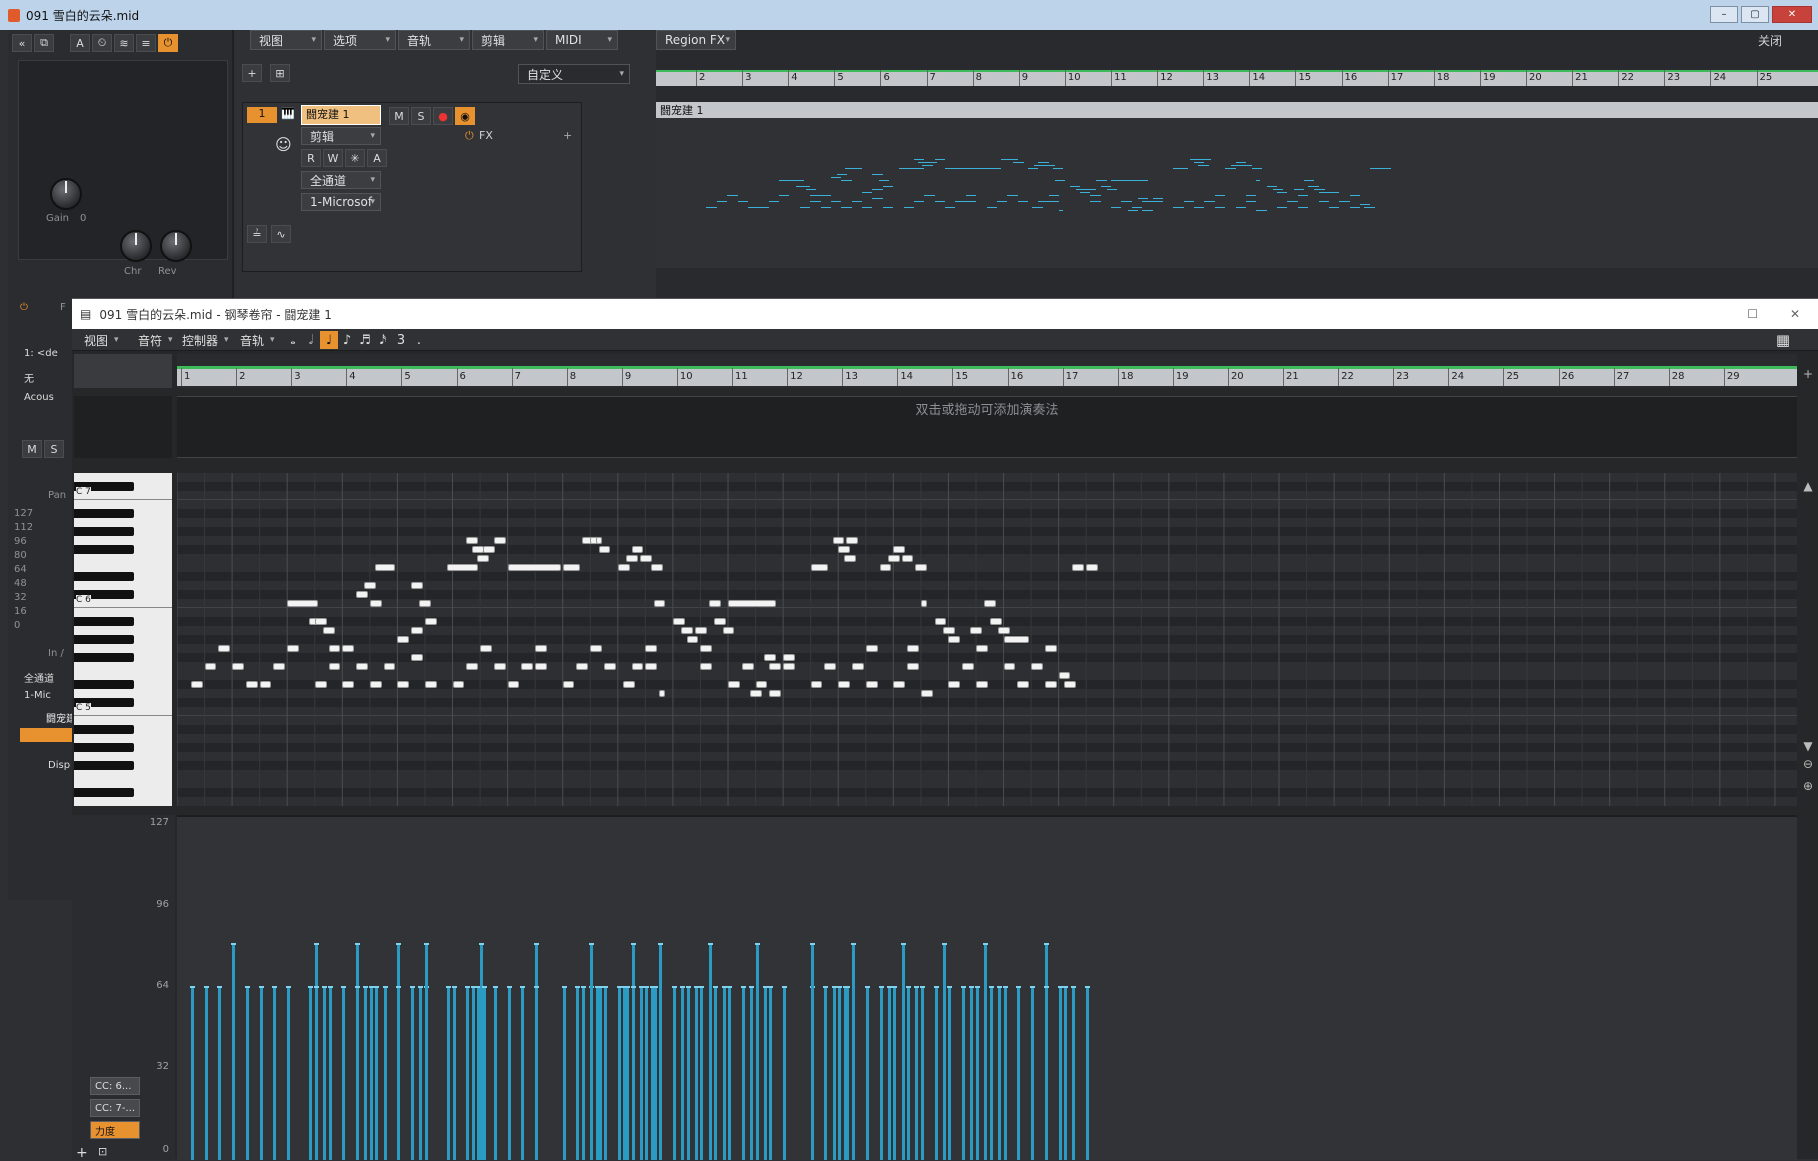  What do you see at coordinates (124, 43) in the screenshot?
I see `waveform-icon: ≋` at bounding box center [124, 43].